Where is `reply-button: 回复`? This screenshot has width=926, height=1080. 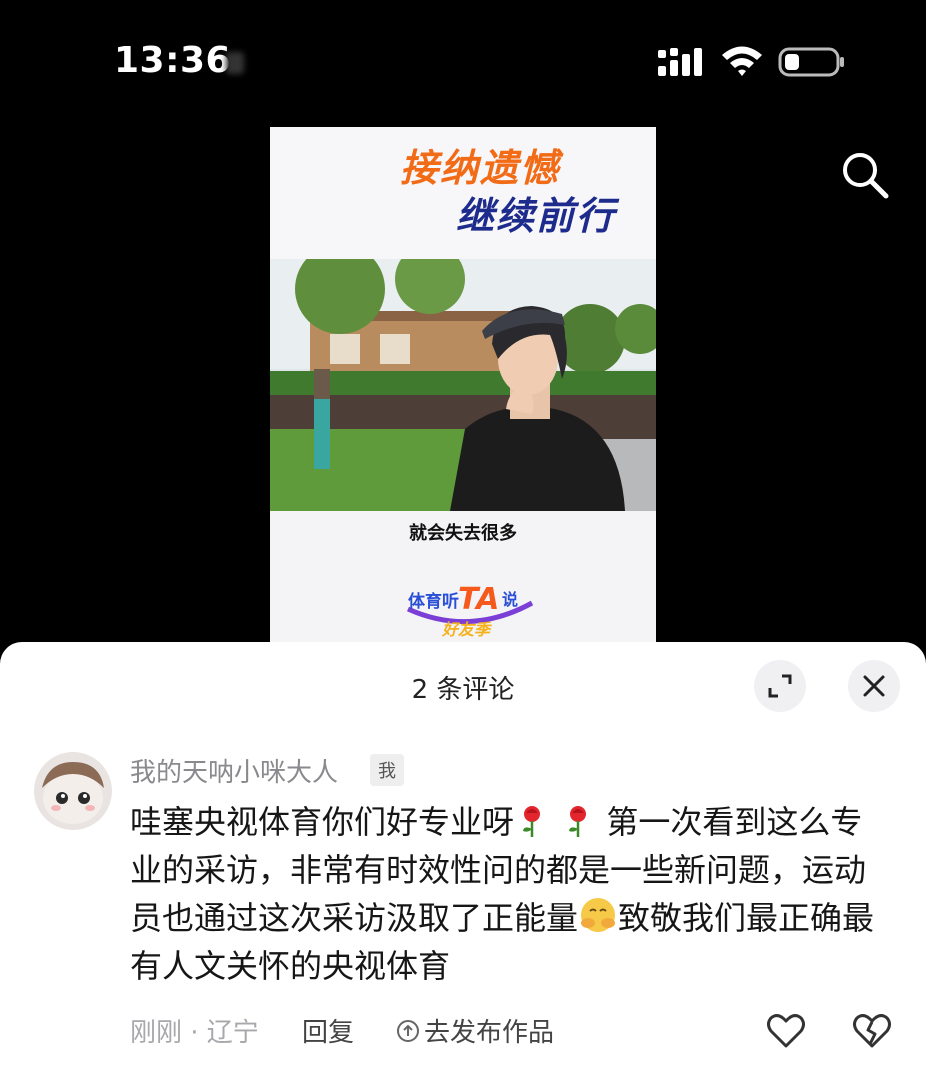 reply-button: 回复 is located at coordinates (328, 1030).